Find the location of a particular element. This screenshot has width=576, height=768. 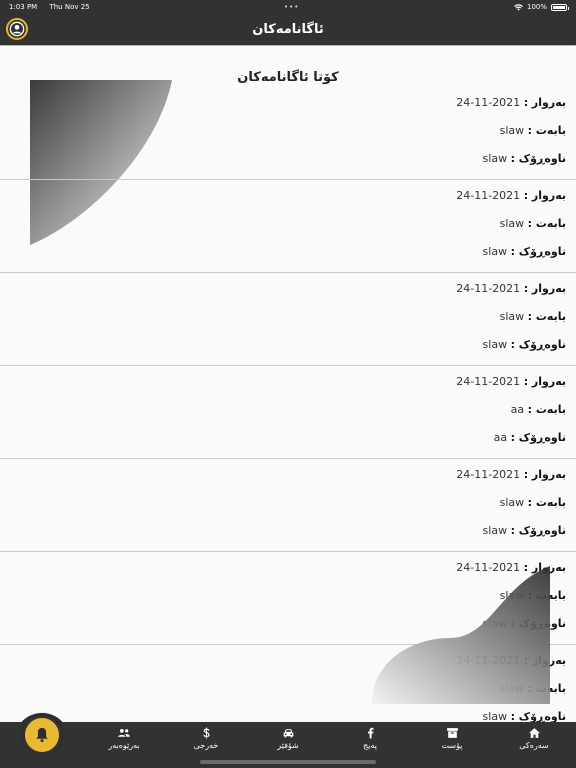

wifi-icon is located at coordinates (518, 7).